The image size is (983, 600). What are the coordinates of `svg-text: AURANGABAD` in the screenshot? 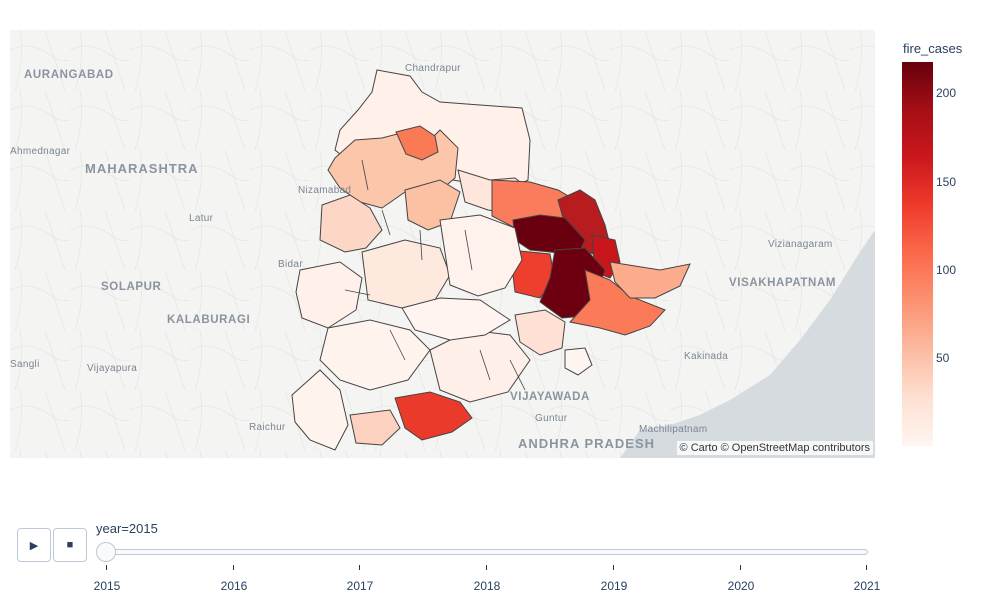 It's located at (69, 75).